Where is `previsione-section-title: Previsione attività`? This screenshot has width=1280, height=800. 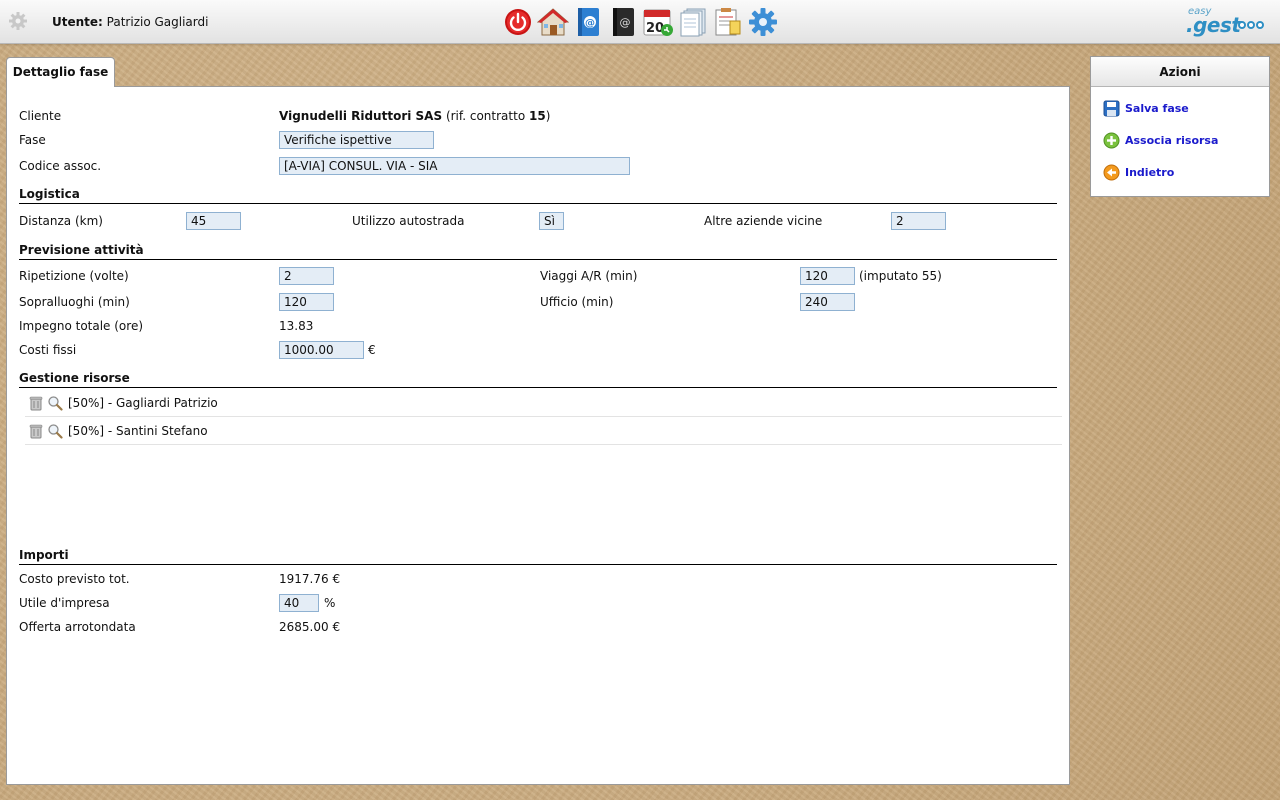
previsione-section-title: Previsione attività is located at coordinates (538, 251).